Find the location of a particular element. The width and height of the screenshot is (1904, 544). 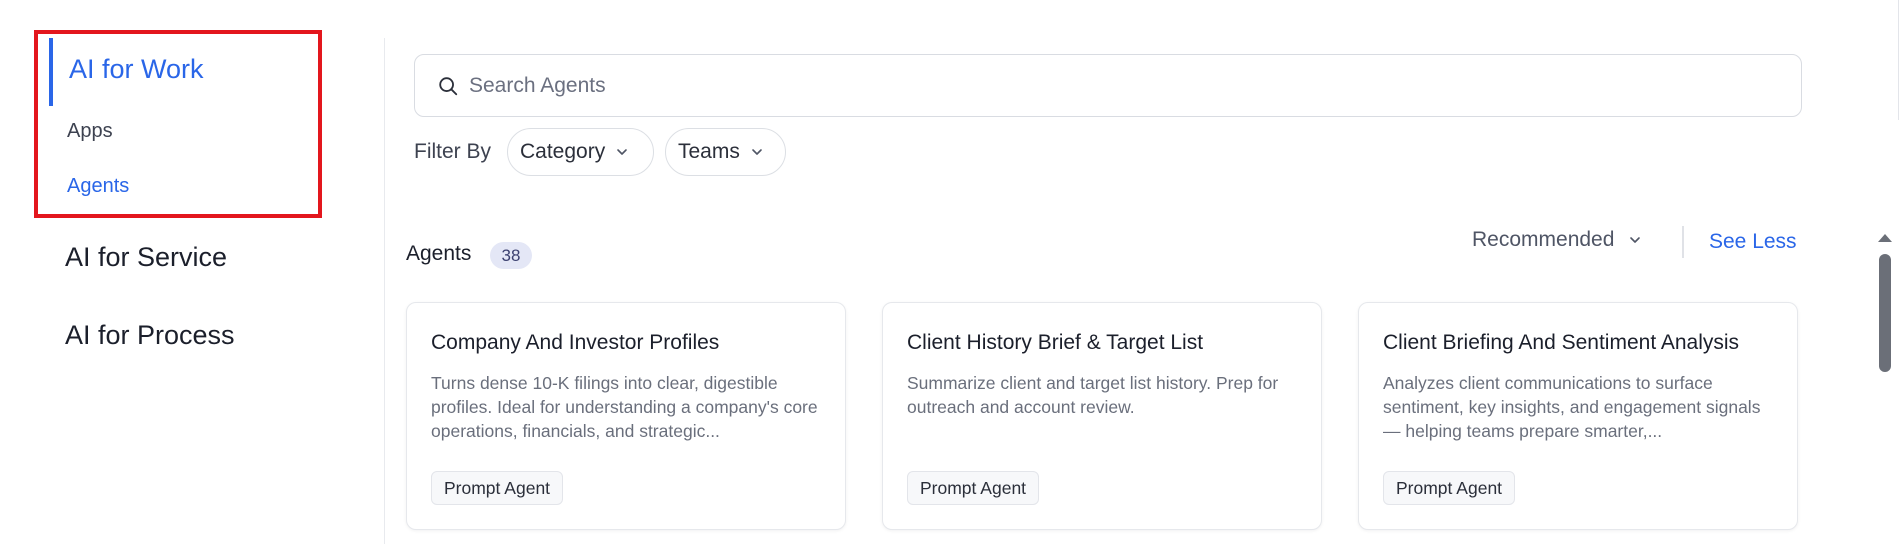

search-box is located at coordinates (1108, 85).